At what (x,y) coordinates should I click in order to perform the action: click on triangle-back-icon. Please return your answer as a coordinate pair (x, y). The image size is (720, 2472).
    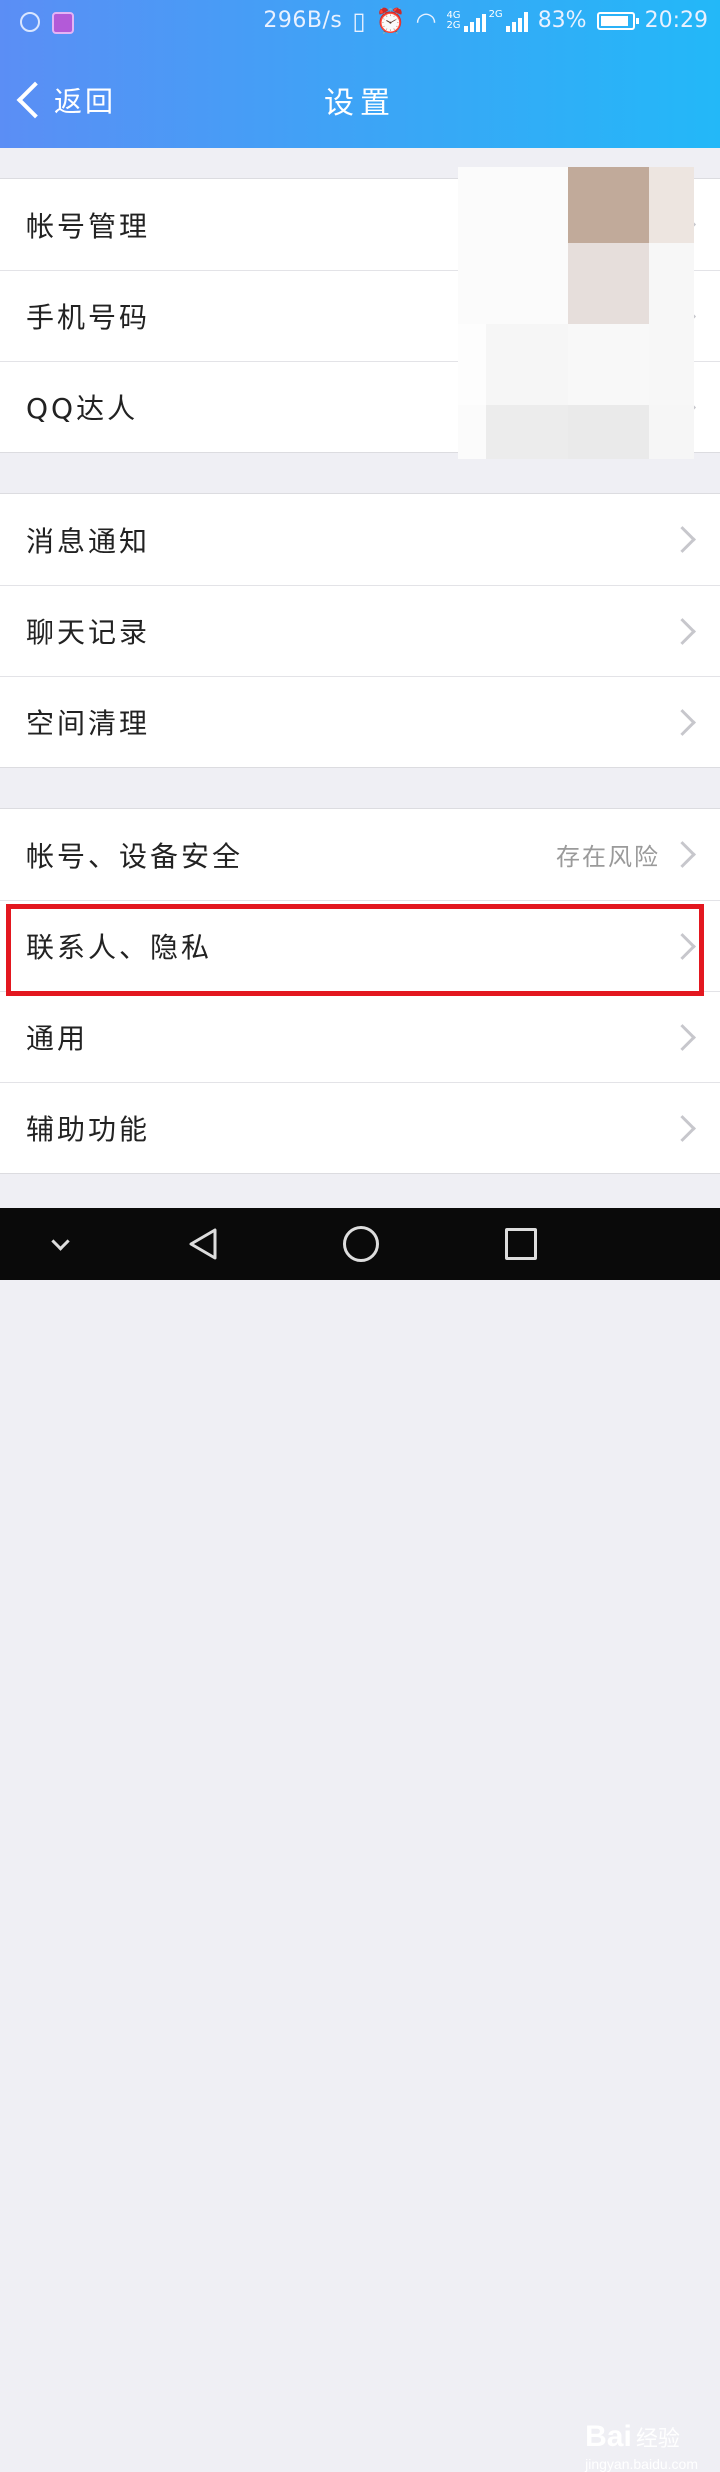
    Looking at the image, I should click on (203, 1244).